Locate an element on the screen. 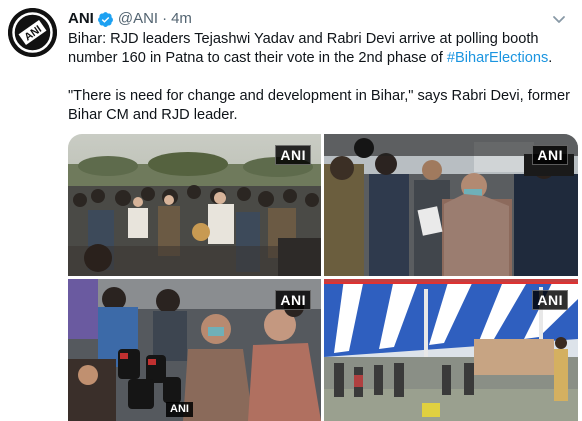 This screenshot has height=421, width=582. hashtag-link: #BiharElections is located at coordinates (497, 58).